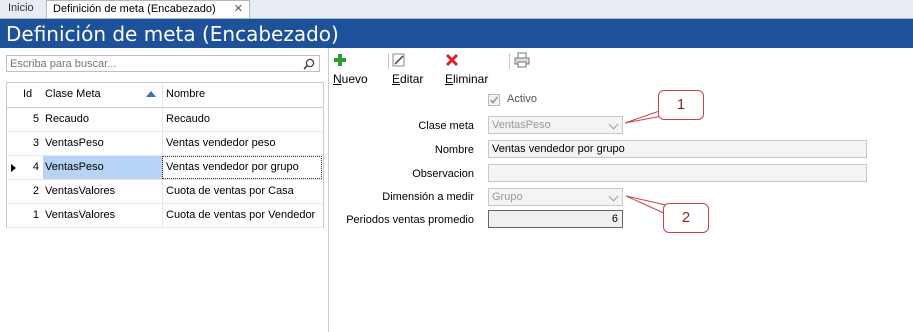 Image resolution: width=913 pixels, height=332 pixels. What do you see at coordinates (238, 9) in the screenshot?
I see `close-icon: ✕` at bounding box center [238, 9].